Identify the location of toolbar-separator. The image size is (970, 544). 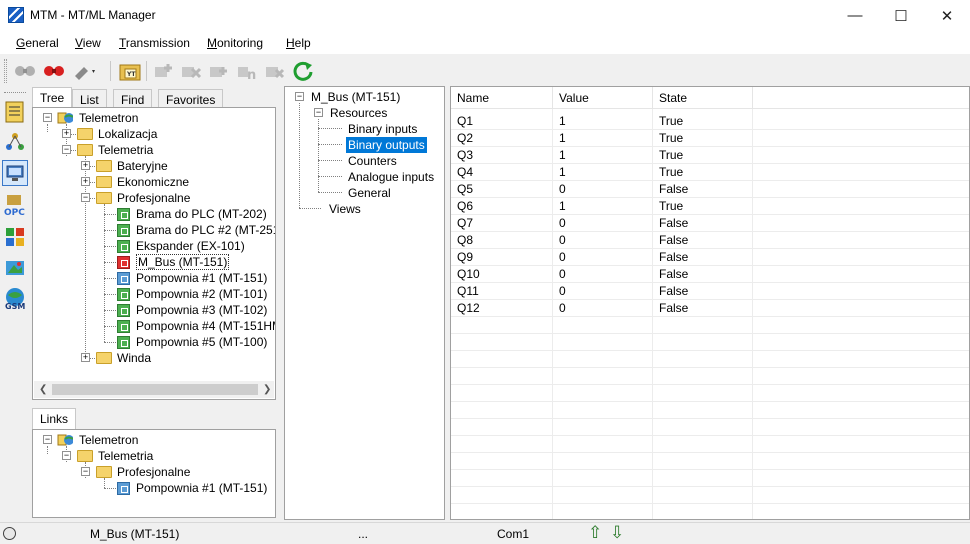
(110, 71).